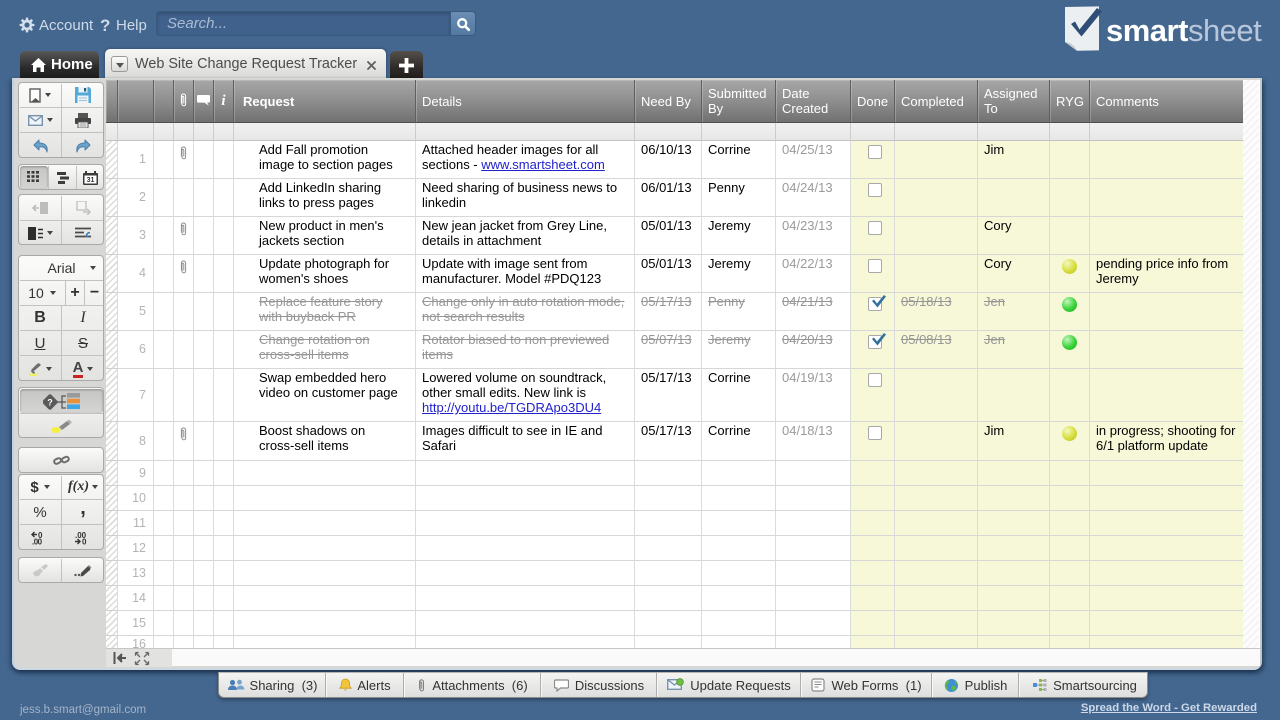 Image resolution: width=1280 pixels, height=720 pixels. What do you see at coordinates (91, 180) in the screenshot?
I see `svg-text: 31` at bounding box center [91, 180].